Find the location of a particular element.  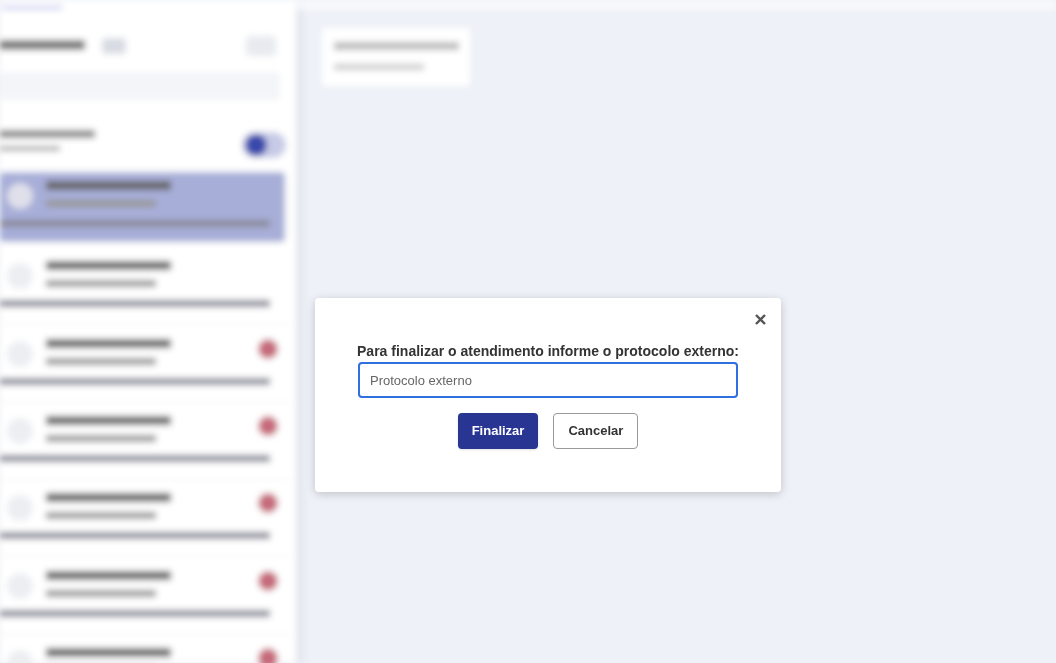

close-button is located at coordinates (760, 319).